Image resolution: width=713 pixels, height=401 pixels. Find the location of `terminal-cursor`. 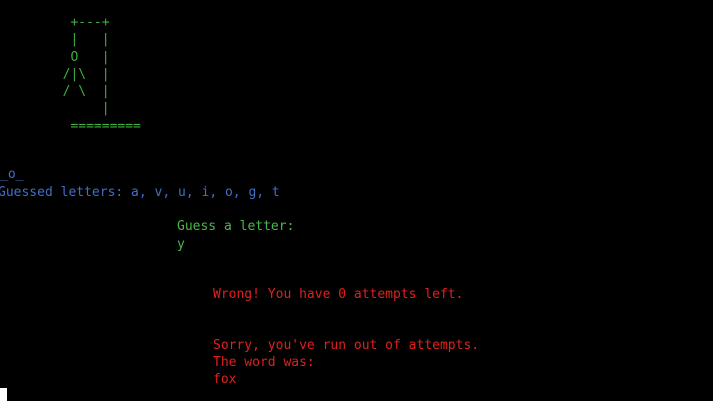

terminal-cursor is located at coordinates (3, 394).